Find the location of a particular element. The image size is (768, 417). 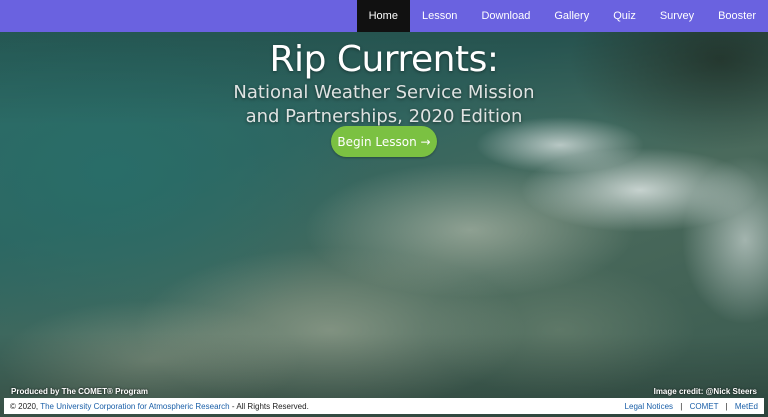

page-subtitle-line2: and Partnerships, 2020 Edition is located at coordinates (384, 116).